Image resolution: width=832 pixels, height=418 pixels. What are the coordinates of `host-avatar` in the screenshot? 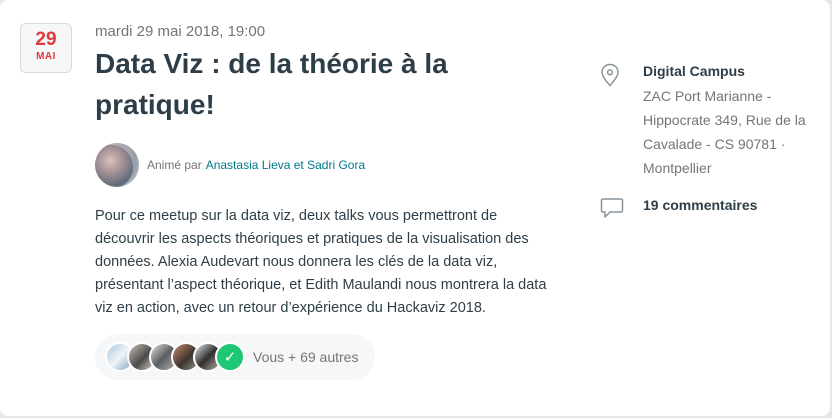 It's located at (117, 165).